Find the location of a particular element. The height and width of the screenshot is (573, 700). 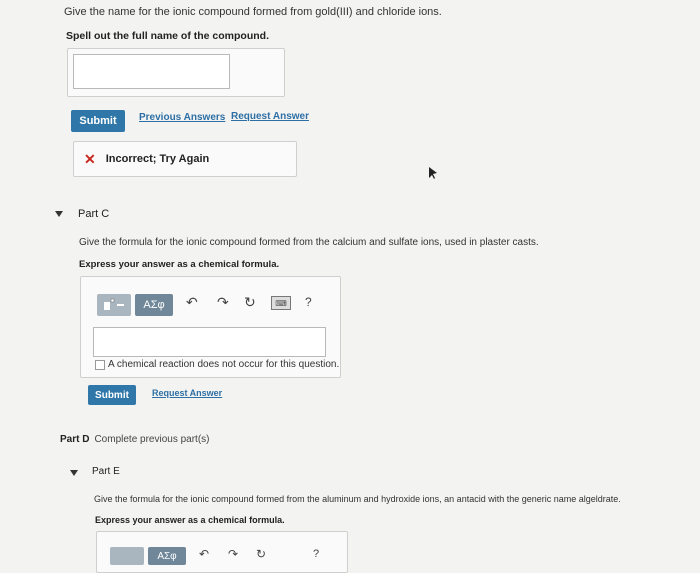

parte-collapse-triangle-icon is located at coordinates (74, 473).